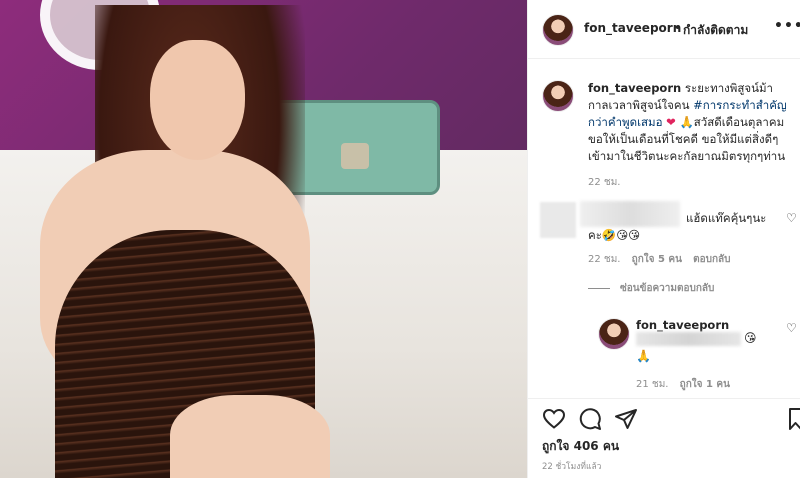 The height and width of the screenshot is (478, 800). Describe the element at coordinates (630, 214) in the screenshot. I see `comment-username-blurred` at that location.